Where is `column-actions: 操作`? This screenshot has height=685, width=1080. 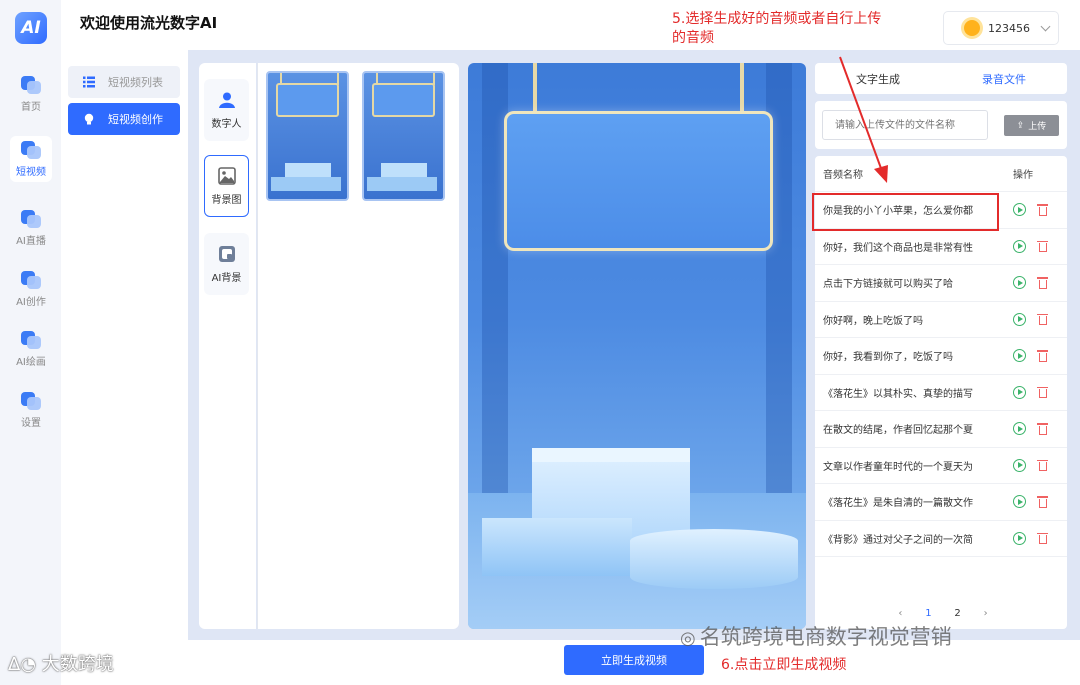 column-actions: 操作 is located at coordinates (1023, 175).